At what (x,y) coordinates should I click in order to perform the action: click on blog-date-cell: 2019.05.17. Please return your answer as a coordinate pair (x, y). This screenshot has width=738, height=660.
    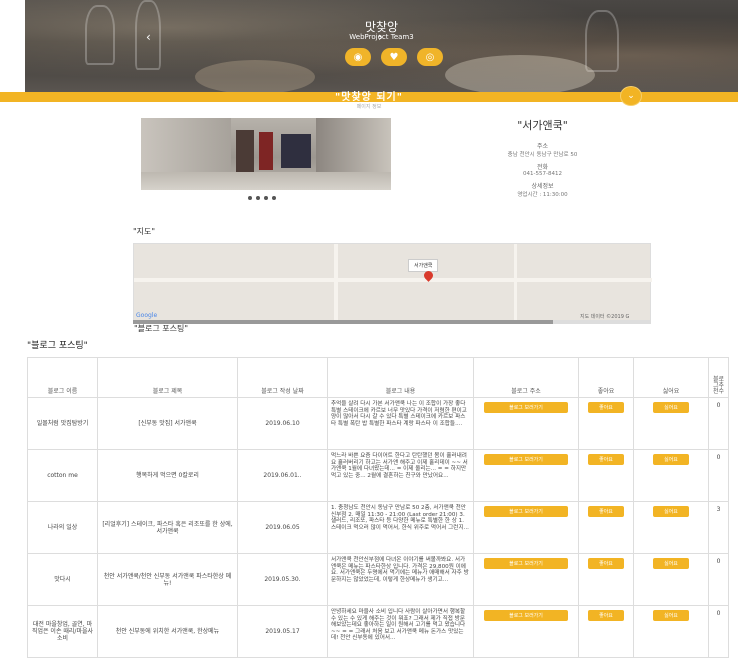
    Looking at the image, I should click on (282, 631).